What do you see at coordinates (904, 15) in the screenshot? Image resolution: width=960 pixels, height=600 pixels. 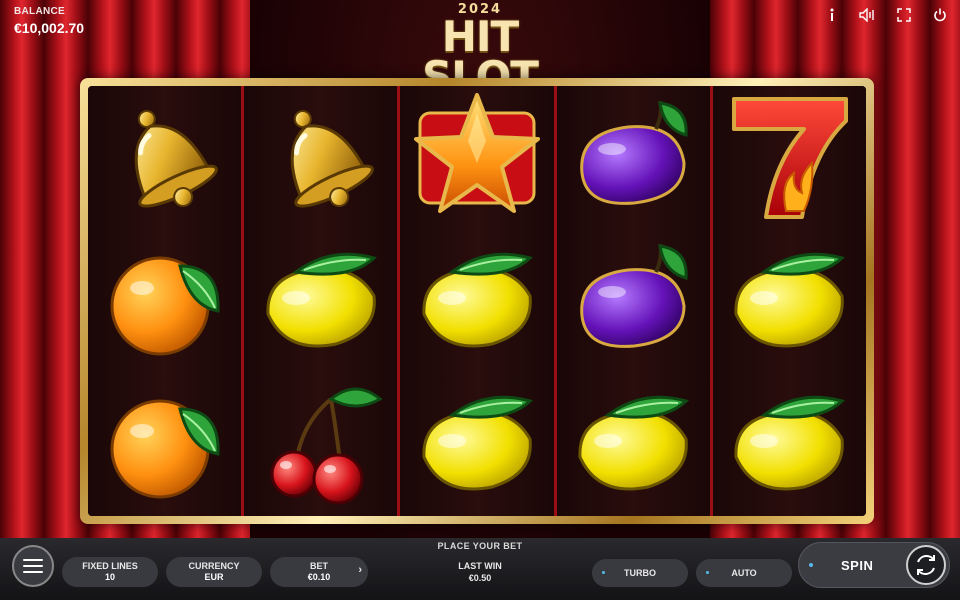 I see `fullscreen-icon` at bounding box center [904, 15].